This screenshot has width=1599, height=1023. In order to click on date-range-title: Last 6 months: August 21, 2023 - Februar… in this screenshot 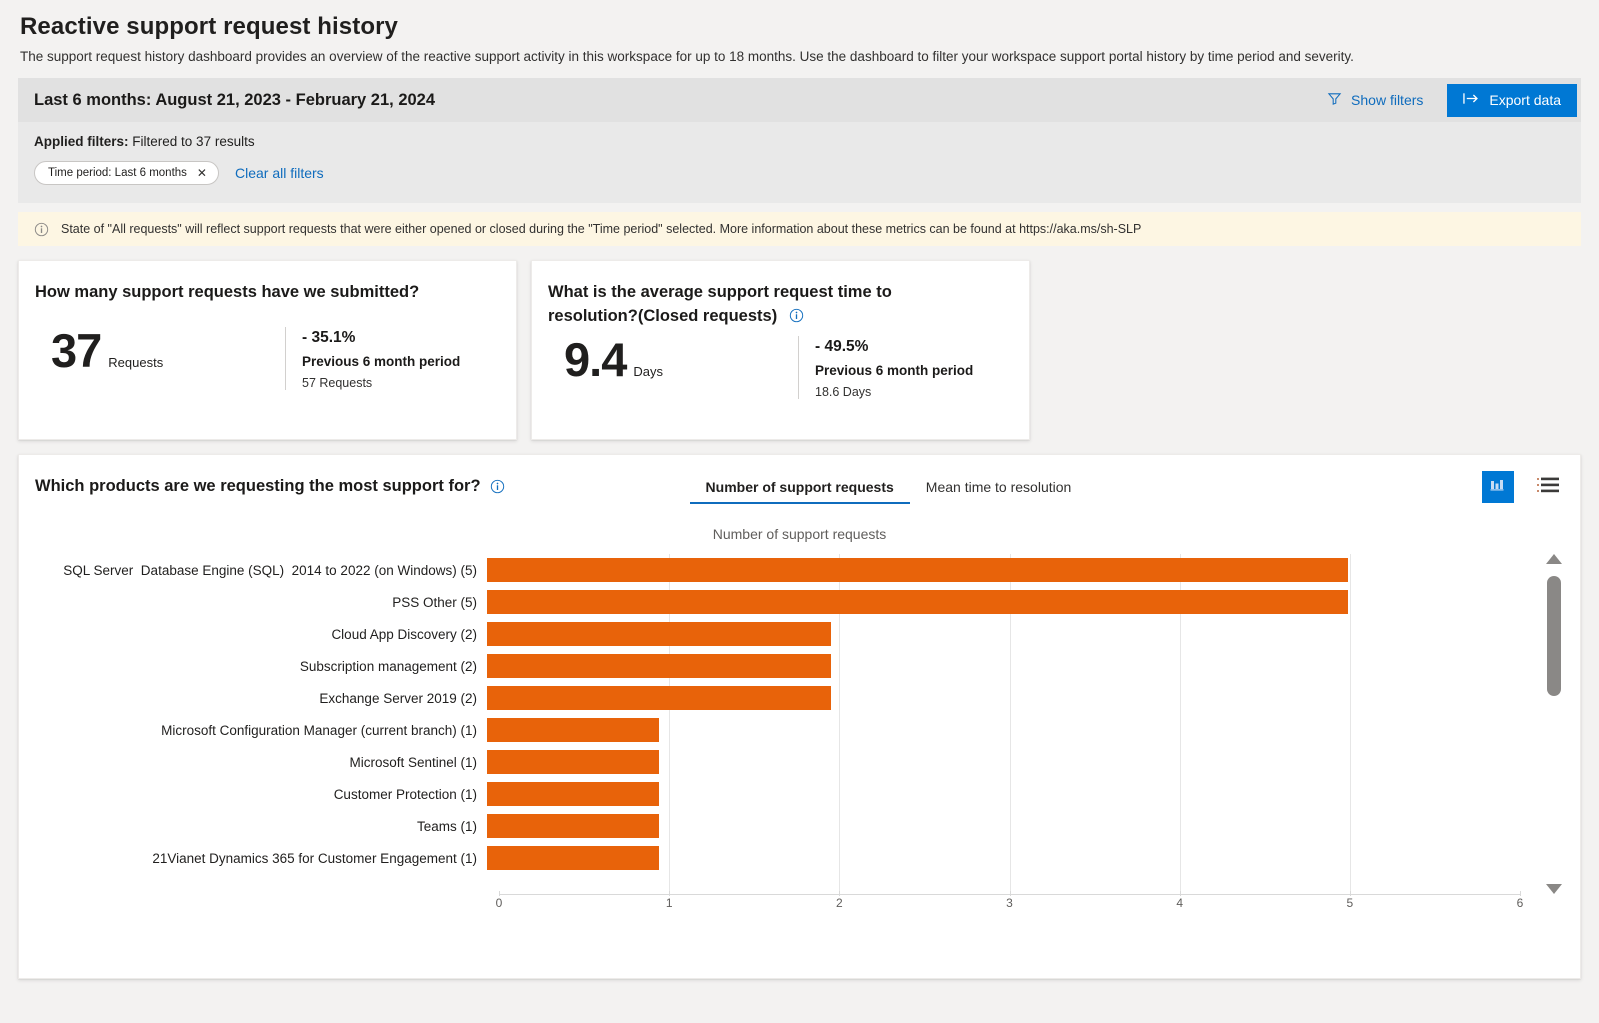, I will do `click(235, 99)`.